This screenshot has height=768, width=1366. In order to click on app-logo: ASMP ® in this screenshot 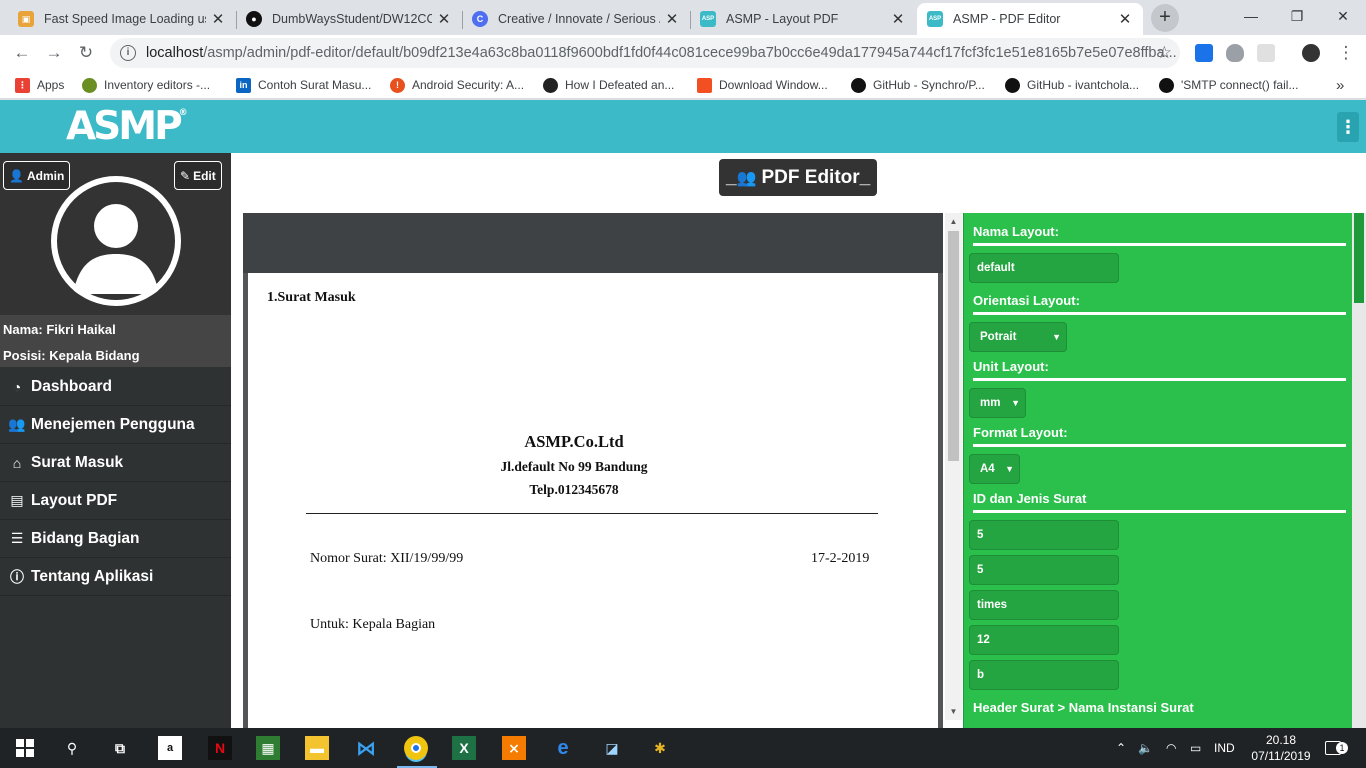, I will do `click(127, 126)`.